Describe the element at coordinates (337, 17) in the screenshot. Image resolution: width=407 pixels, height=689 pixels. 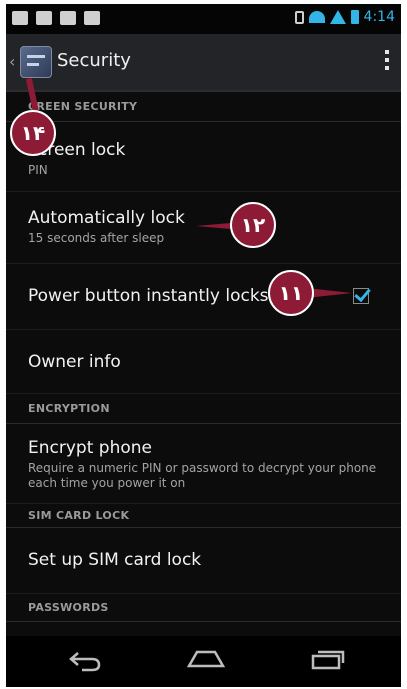
I see `signal-icon` at that location.